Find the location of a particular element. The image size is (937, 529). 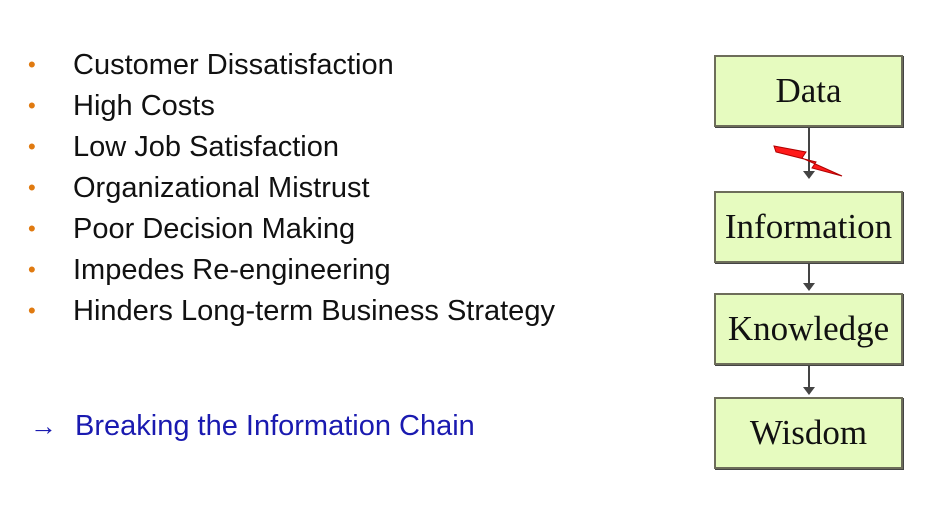

chain-node-knowledge: Knowledge is located at coordinates (808, 329).